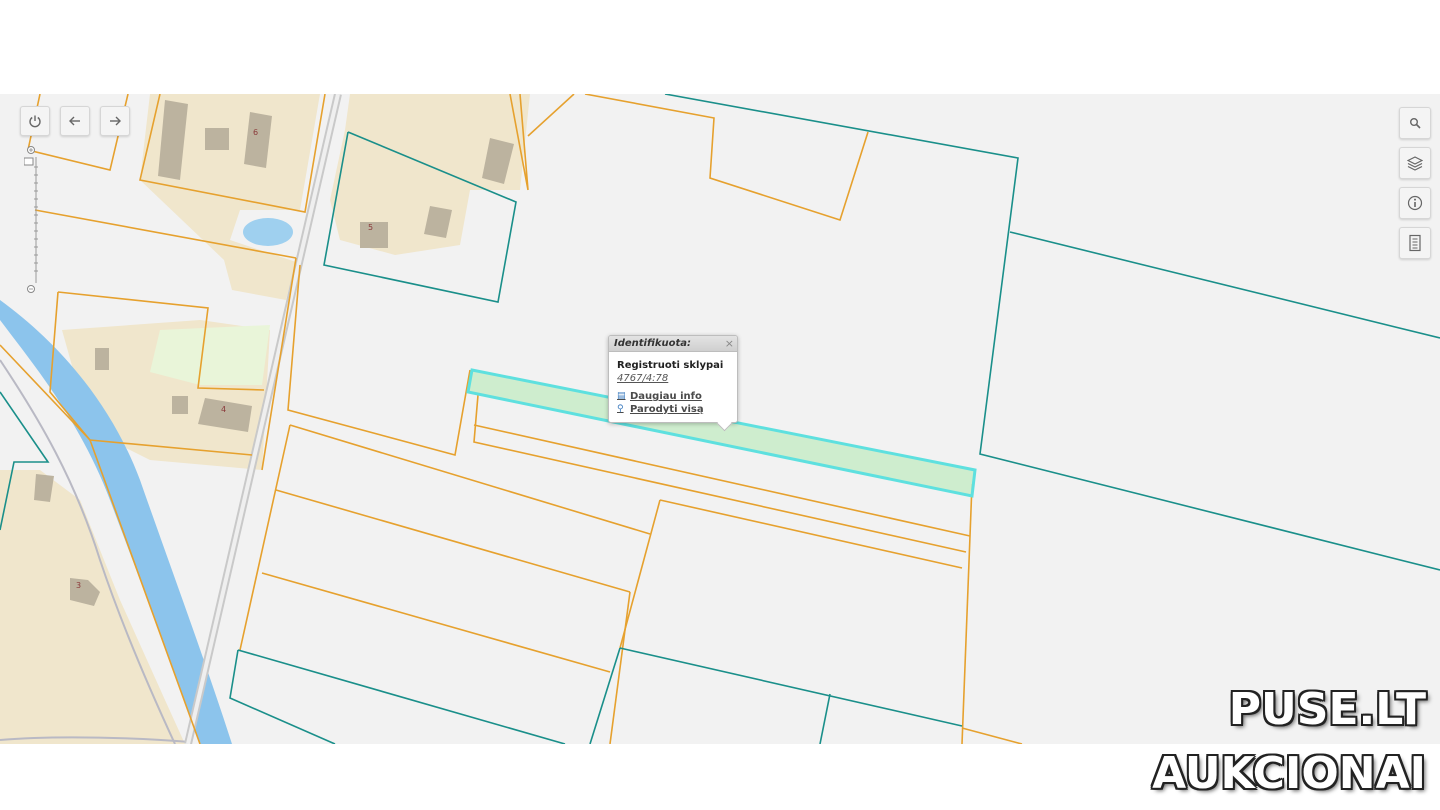 This screenshot has height=810, width=1440. I want to click on arrow-left-icon, so click(74, 121).